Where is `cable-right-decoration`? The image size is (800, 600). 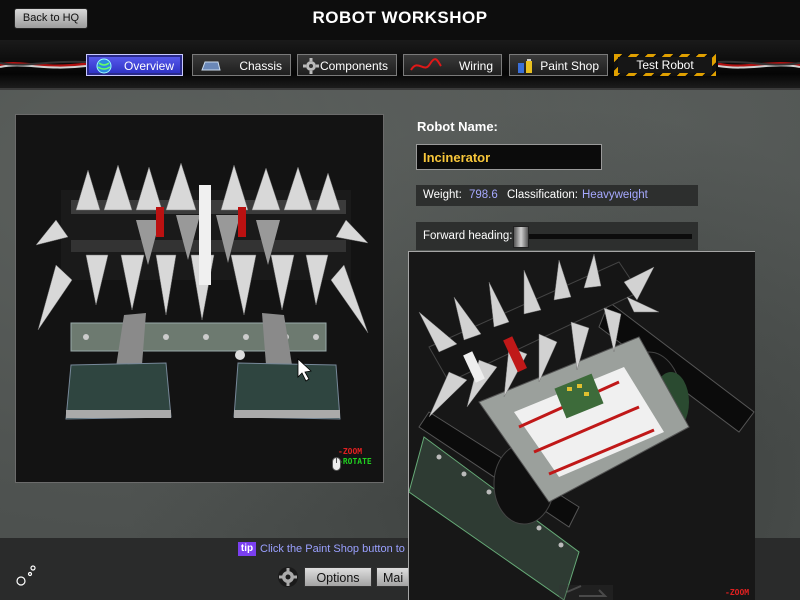
cable-right-decoration is located at coordinates (759, 64).